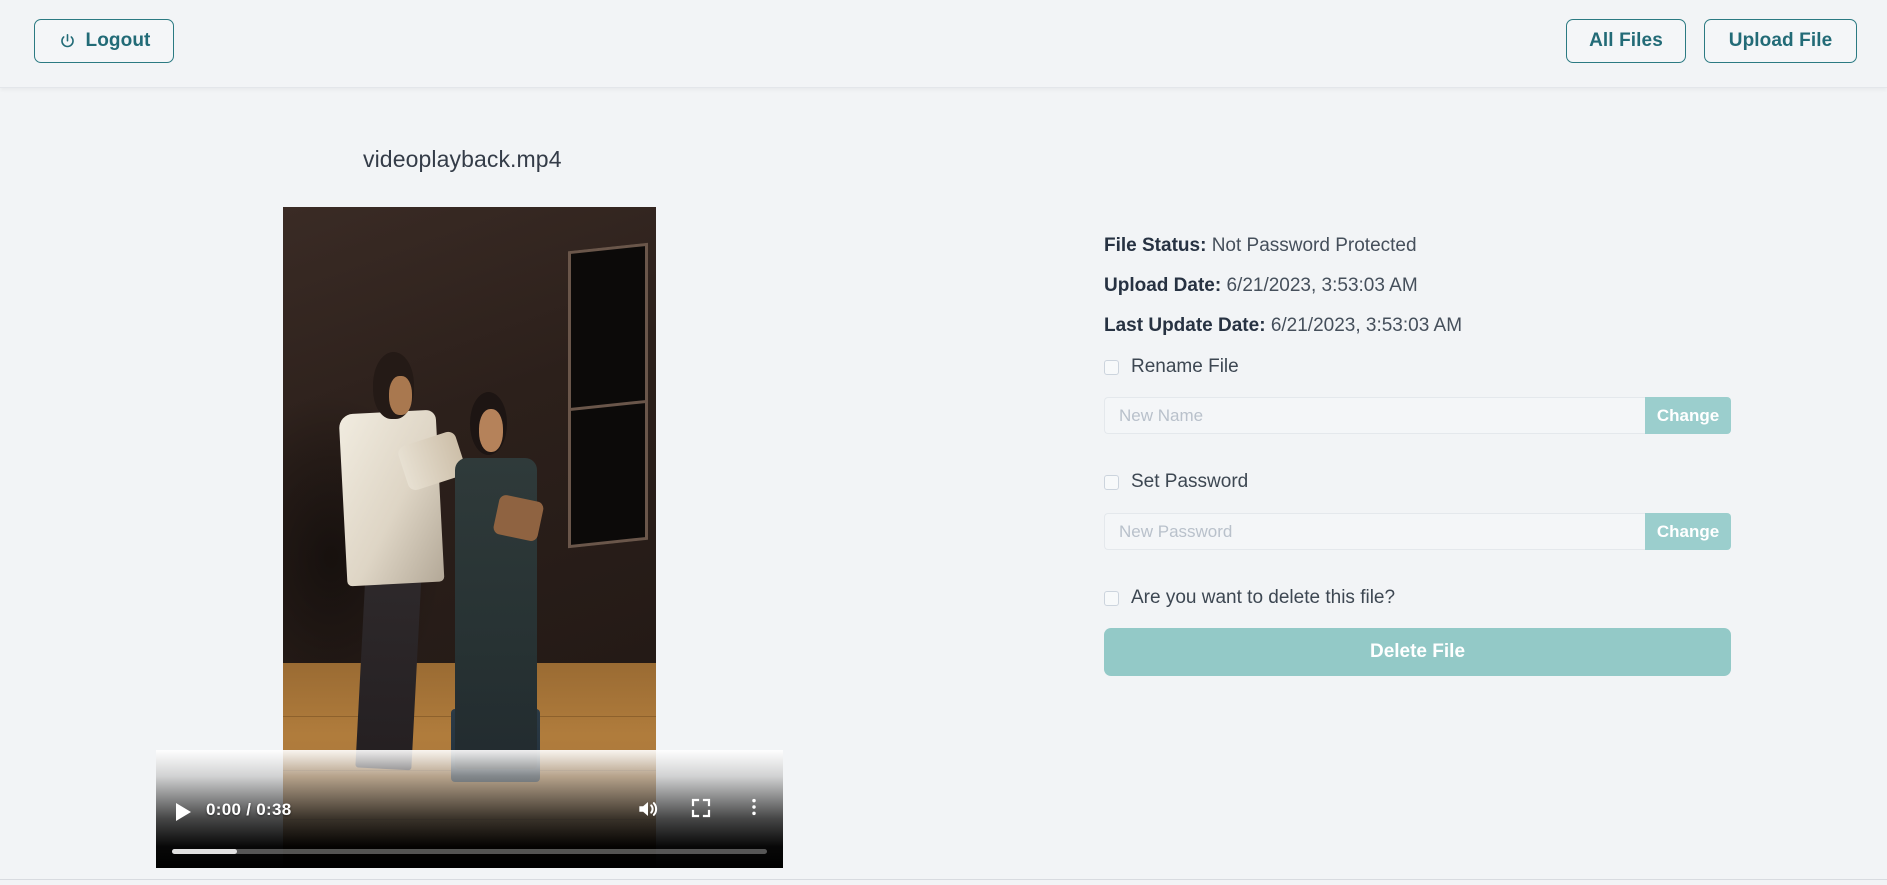  What do you see at coordinates (118, 40) in the screenshot?
I see `logout-label: Logout` at bounding box center [118, 40].